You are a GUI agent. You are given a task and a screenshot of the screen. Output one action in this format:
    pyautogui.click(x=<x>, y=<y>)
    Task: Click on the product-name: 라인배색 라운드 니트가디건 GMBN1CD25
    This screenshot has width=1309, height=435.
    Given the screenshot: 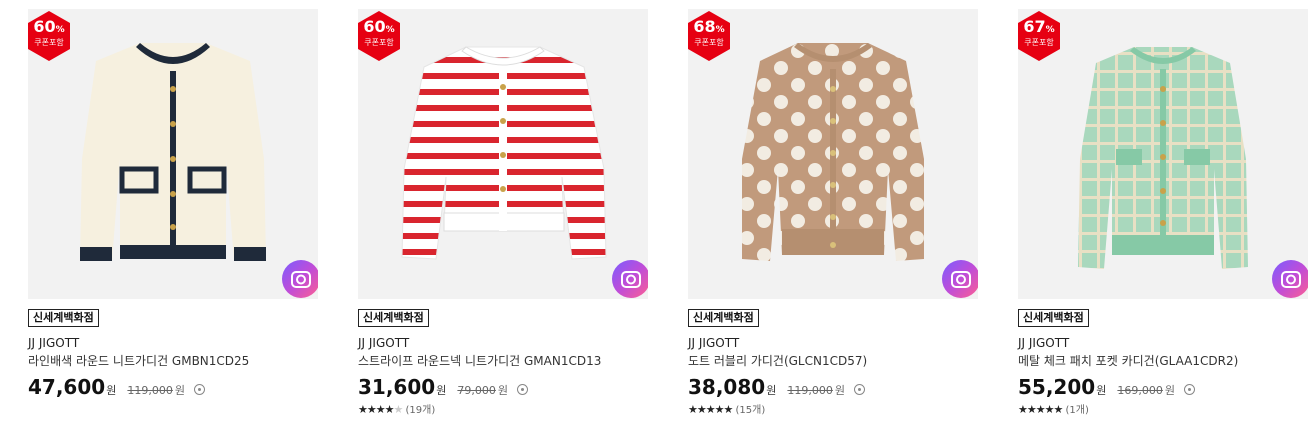 What is the action you would take?
    pyautogui.click(x=173, y=361)
    